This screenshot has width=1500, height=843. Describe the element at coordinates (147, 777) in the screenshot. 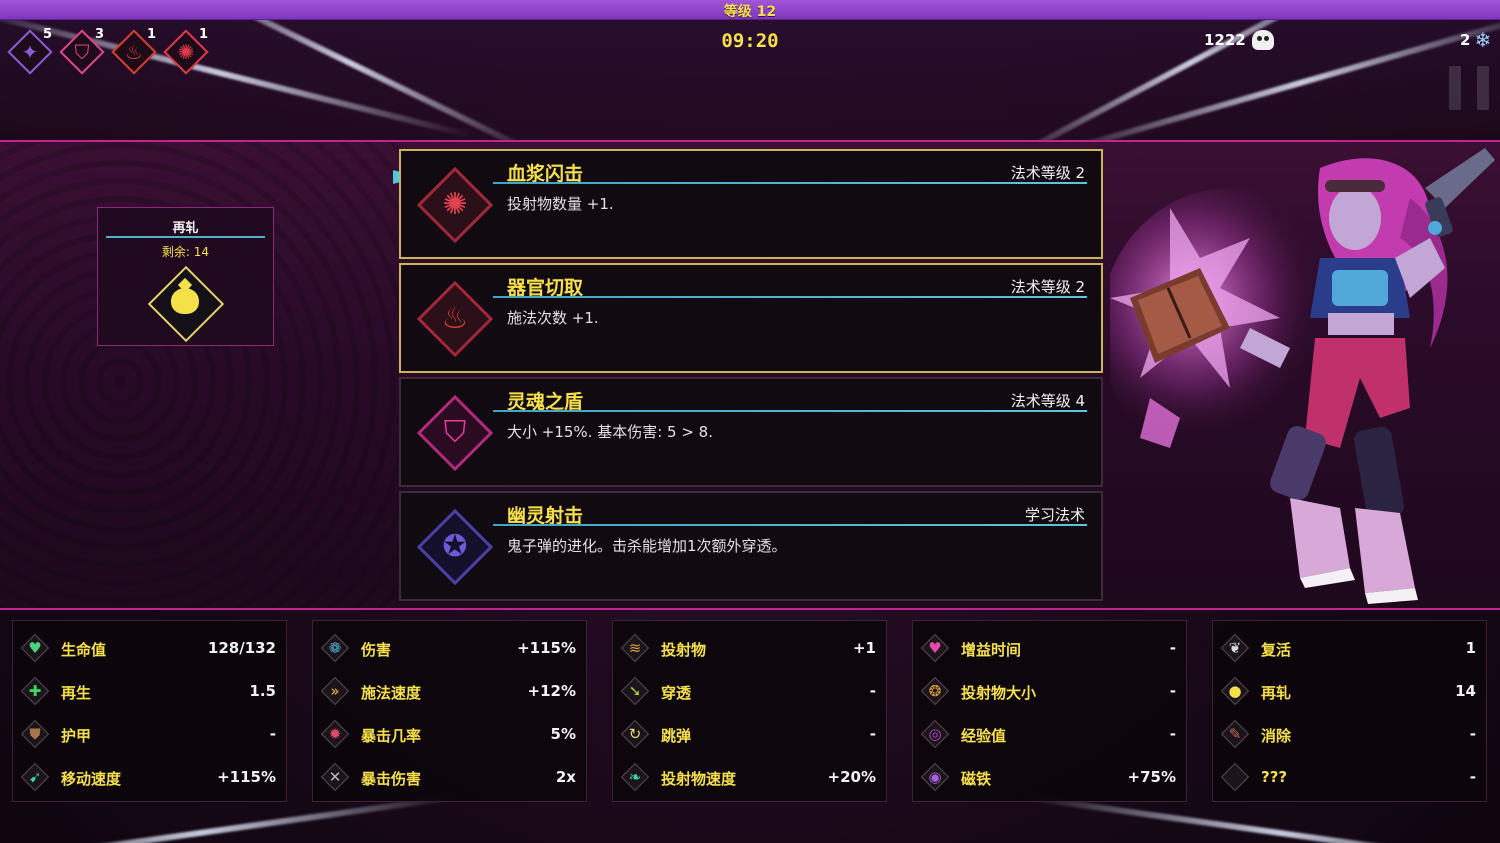

I see `stat-row: ➹ 移动速度 +115%` at that location.